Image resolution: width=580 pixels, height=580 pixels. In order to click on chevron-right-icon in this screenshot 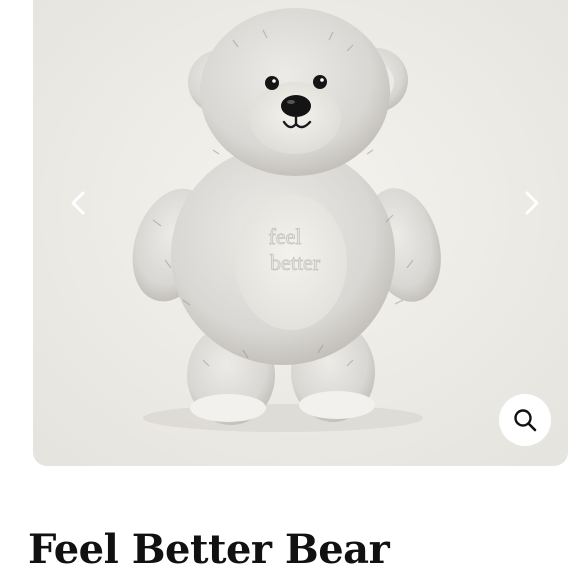, I will do `click(532, 203)`.